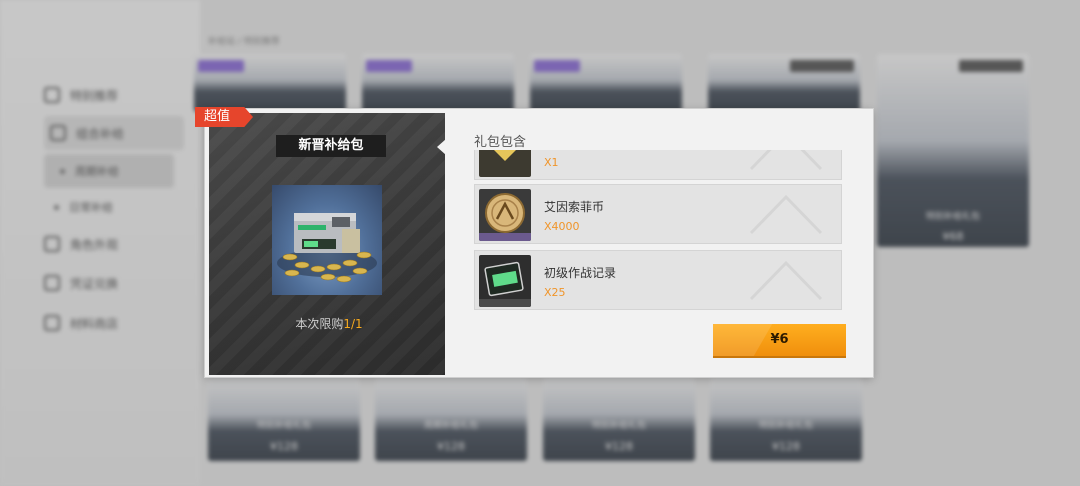  Describe the element at coordinates (555, 292) in the screenshot. I see `item-quantity: X25` at that location.